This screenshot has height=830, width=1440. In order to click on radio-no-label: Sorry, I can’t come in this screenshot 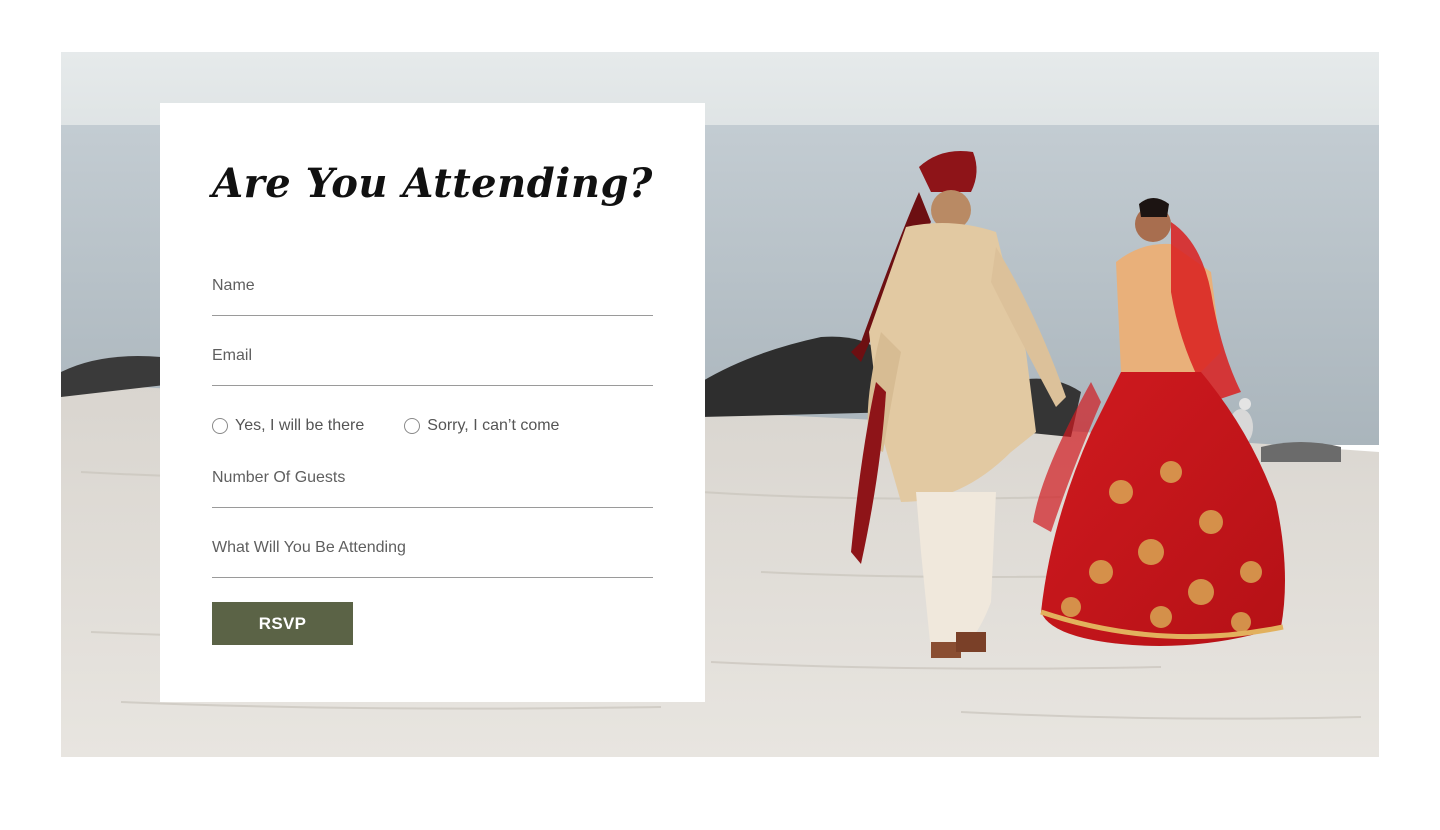, I will do `click(493, 425)`.